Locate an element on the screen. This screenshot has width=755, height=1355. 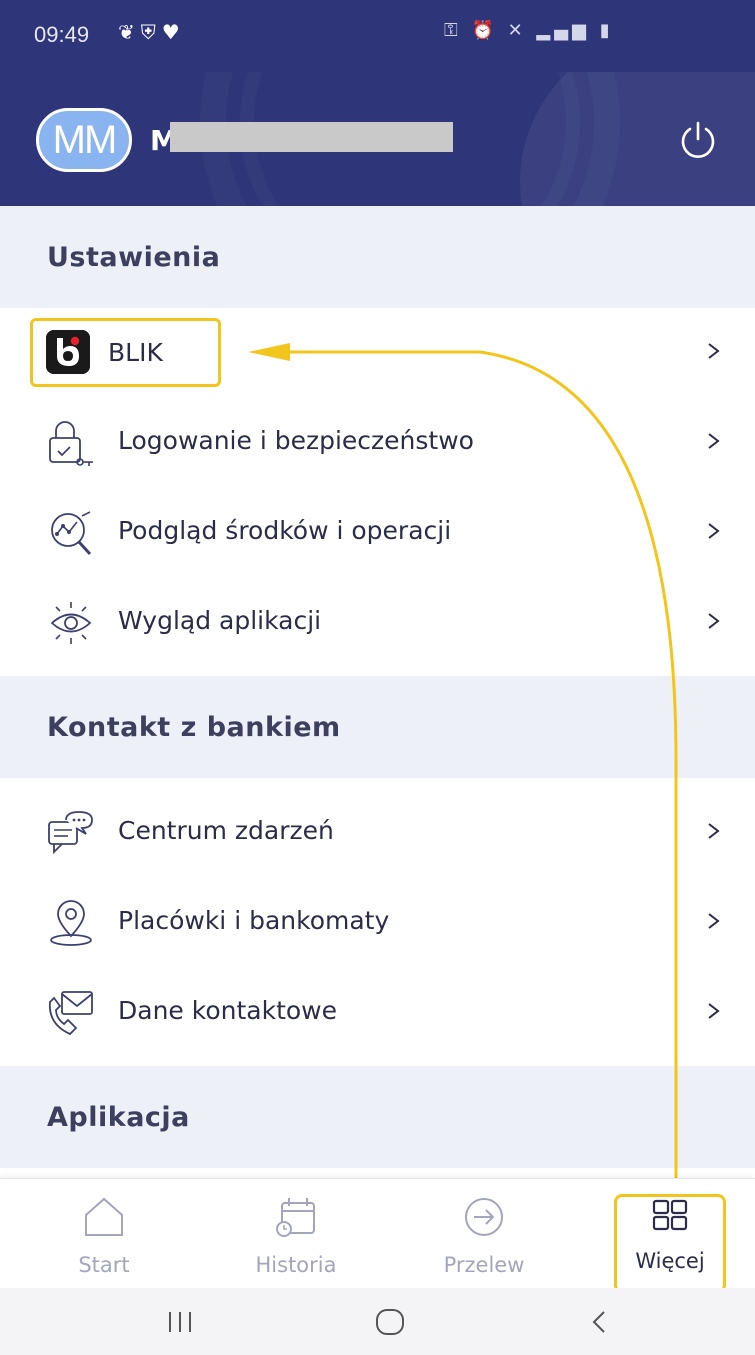
chat-bubbles-icon is located at coordinates (70, 833).